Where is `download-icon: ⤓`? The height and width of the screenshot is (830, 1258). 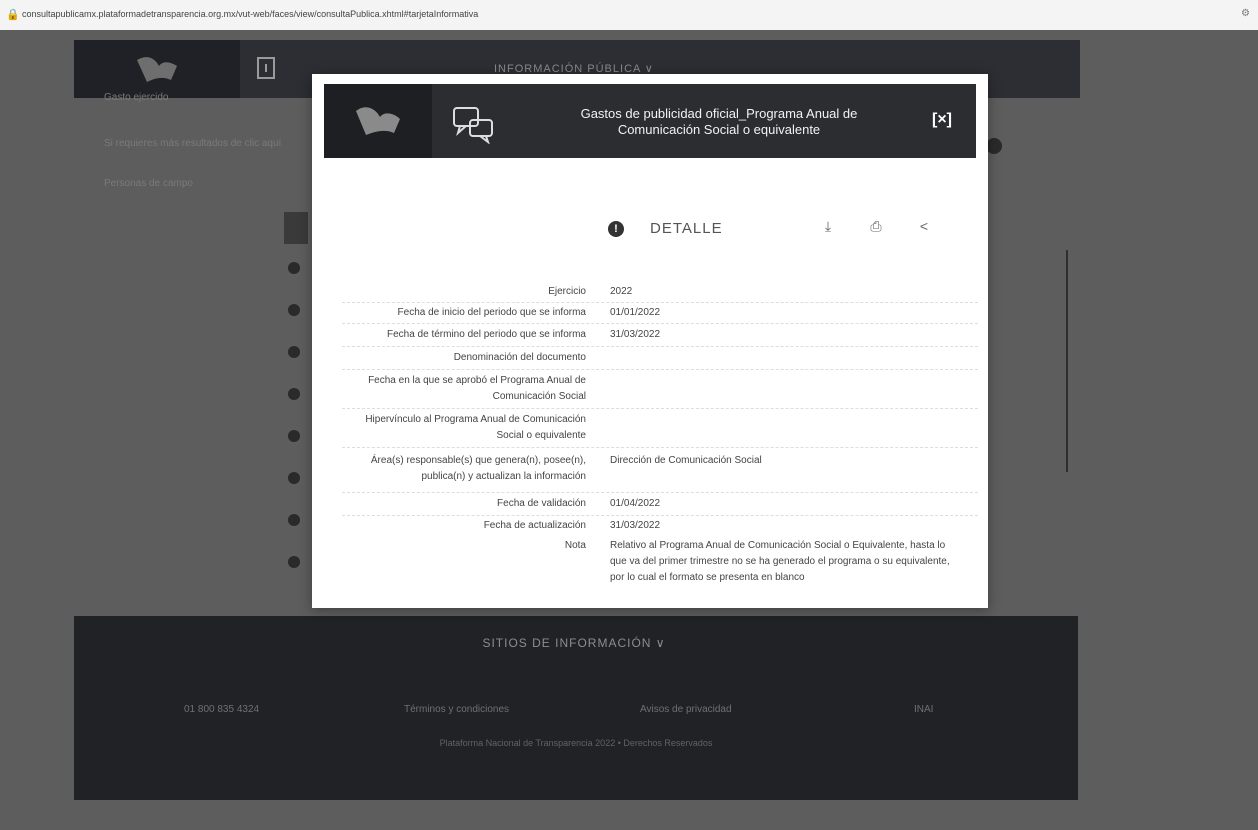 download-icon: ⤓ is located at coordinates (828, 228).